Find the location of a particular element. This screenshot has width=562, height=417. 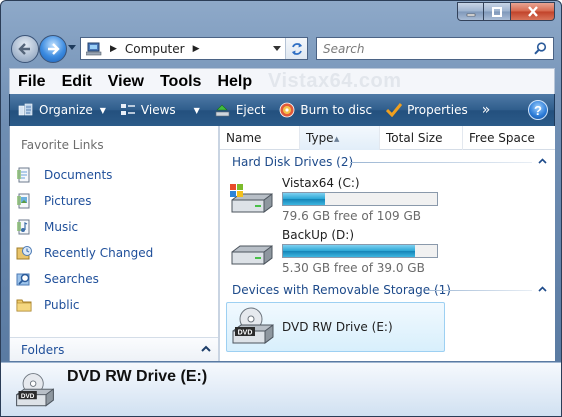

public-folder-icon is located at coordinates (24, 305).